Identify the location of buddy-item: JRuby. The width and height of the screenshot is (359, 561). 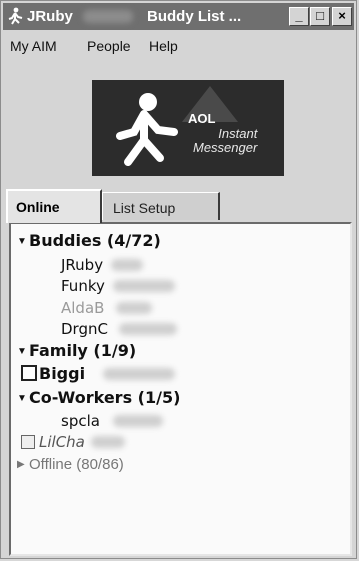
(82, 265).